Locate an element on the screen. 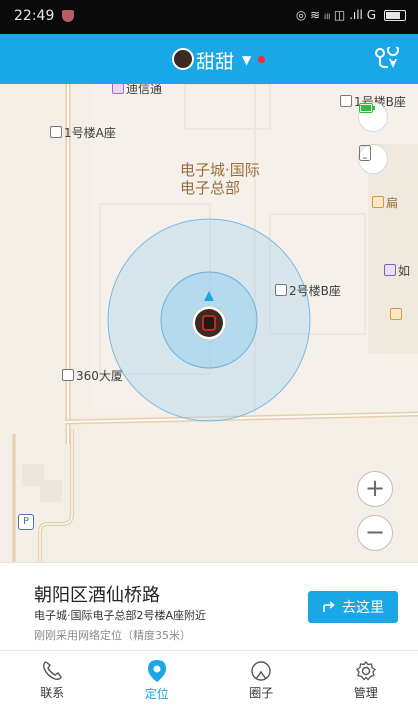  device-marker-icon is located at coordinates (209, 317).